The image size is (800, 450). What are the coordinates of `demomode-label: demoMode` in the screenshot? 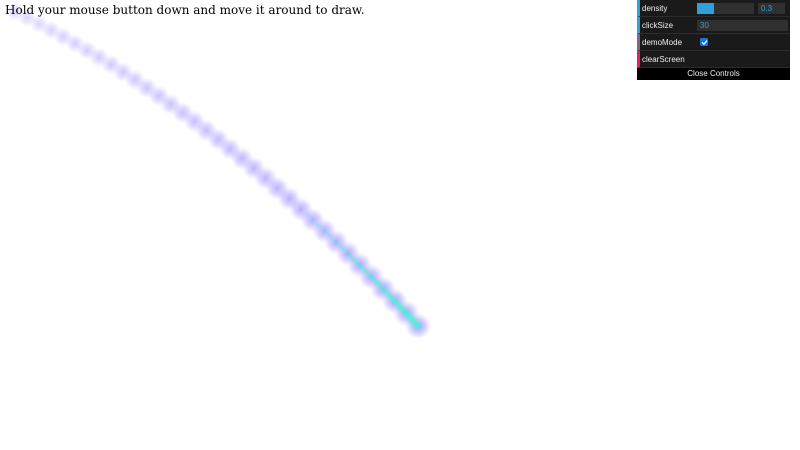 It's located at (662, 42).